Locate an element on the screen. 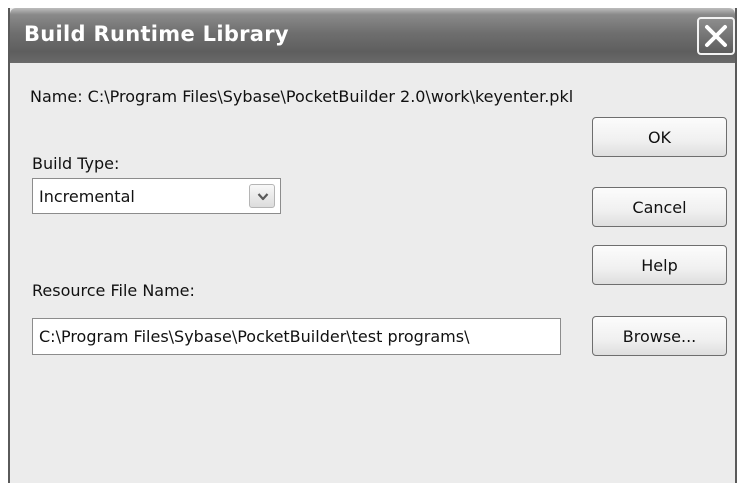 Image resolution: width=737 pixels, height=483 pixels. help-button: Help is located at coordinates (659, 265).